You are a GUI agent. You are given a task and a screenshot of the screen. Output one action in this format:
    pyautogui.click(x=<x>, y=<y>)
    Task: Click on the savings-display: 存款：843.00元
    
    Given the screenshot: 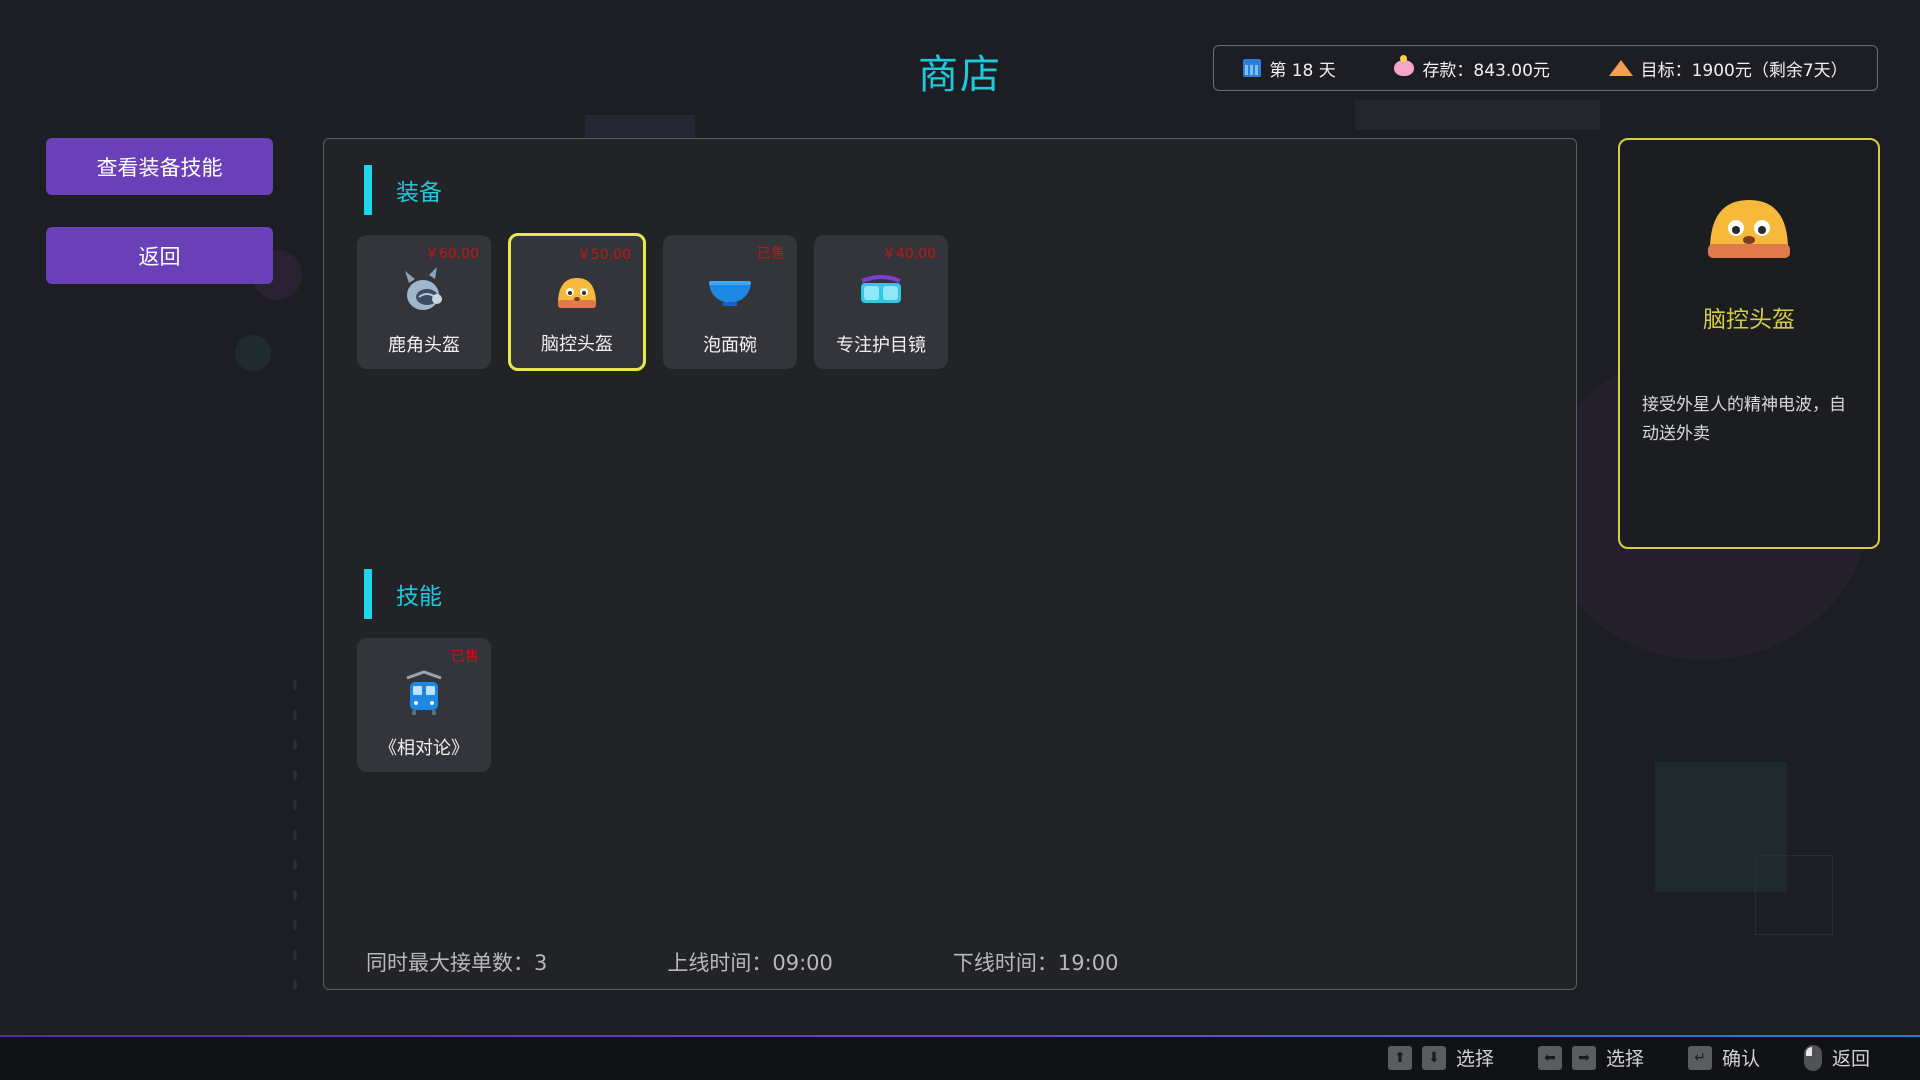 What is the action you would take?
    pyautogui.click(x=1472, y=68)
    